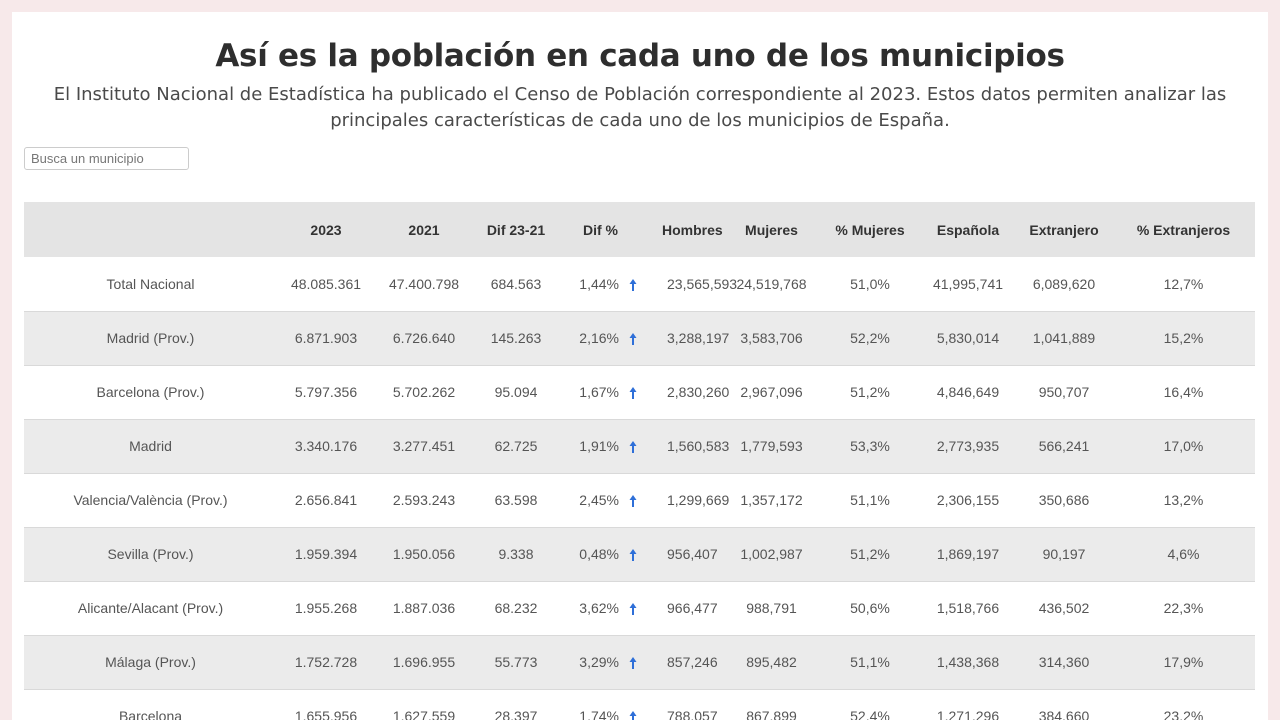 Image resolution: width=1280 pixels, height=720 pixels. What do you see at coordinates (771, 608) in the screenshot?
I see `cell-mujeres: 988,791` at bounding box center [771, 608].